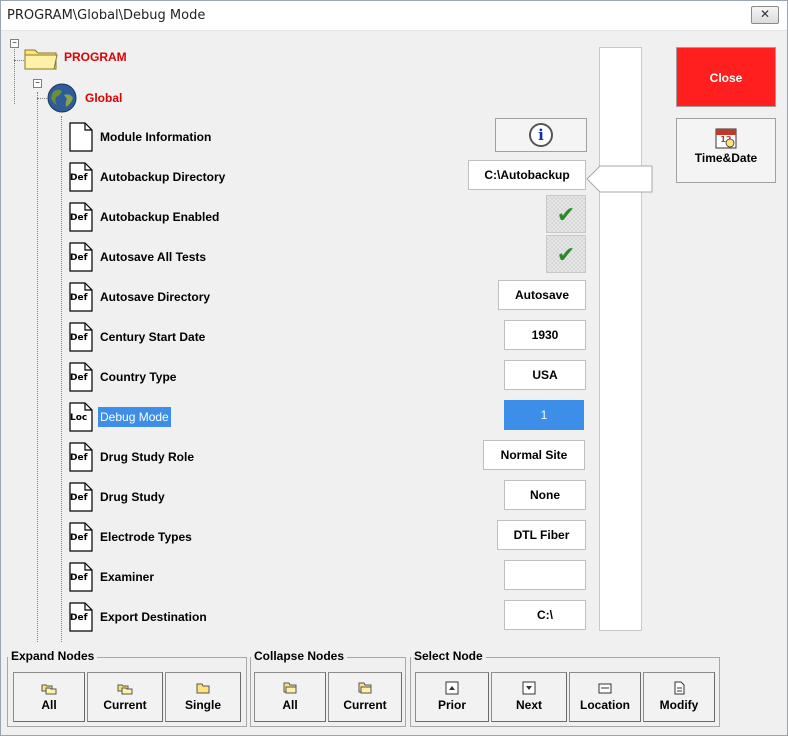 This screenshot has height=736, width=788. What do you see at coordinates (679, 705) in the screenshot?
I see `select-modify-label: Modify` at bounding box center [679, 705].